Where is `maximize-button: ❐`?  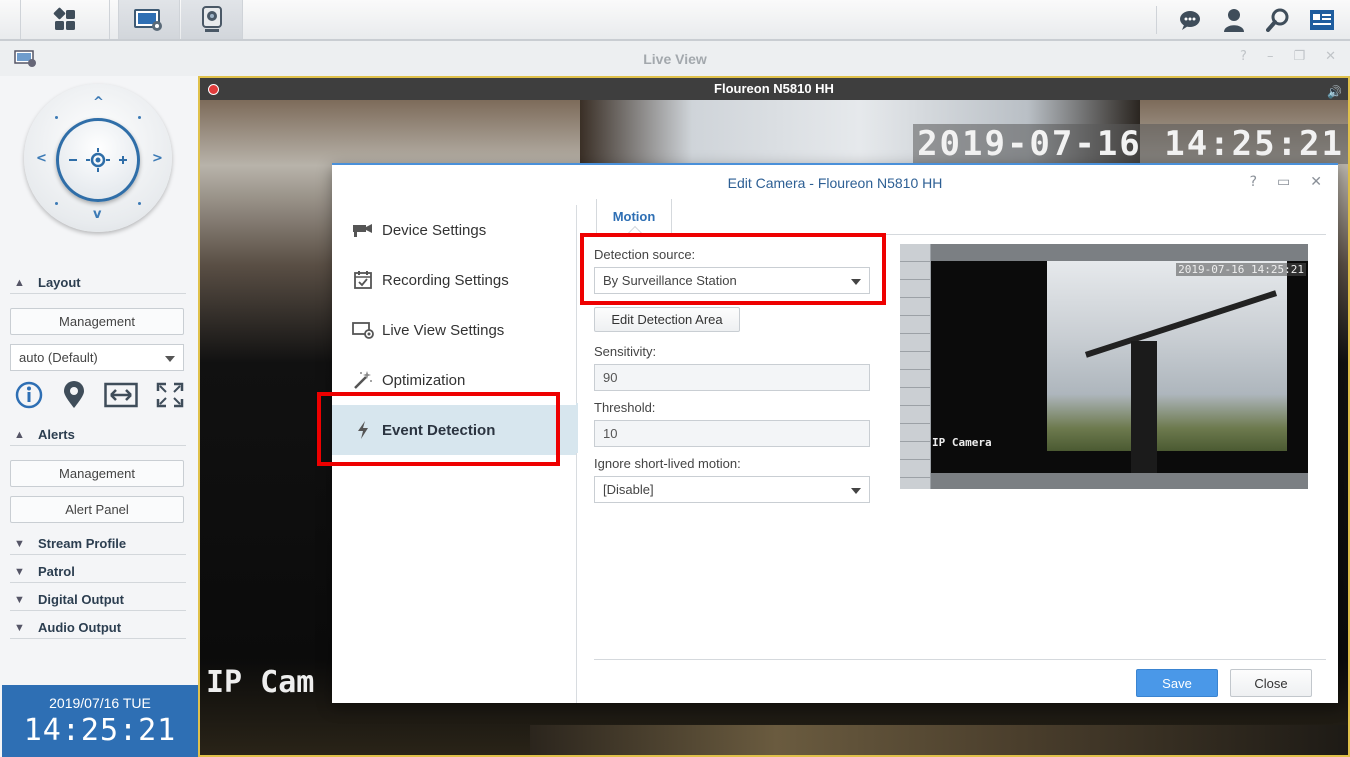
maximize-button: ❐ is located at coordinates (1299, 56).